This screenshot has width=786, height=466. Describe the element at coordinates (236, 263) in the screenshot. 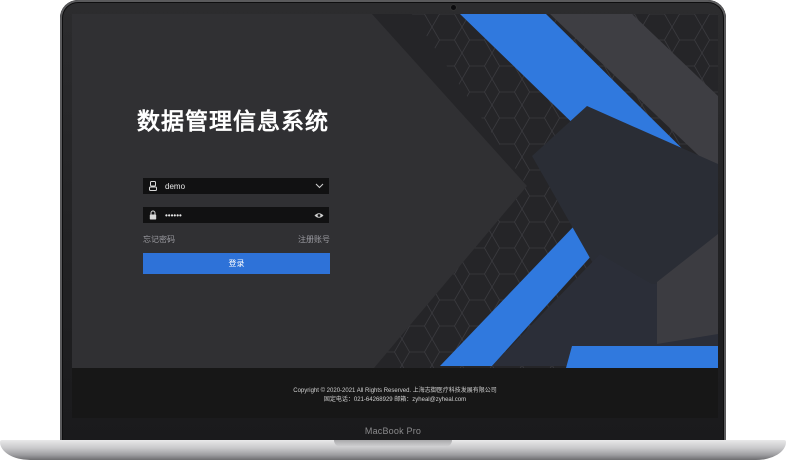

I see `login-button: 登录` at that location.